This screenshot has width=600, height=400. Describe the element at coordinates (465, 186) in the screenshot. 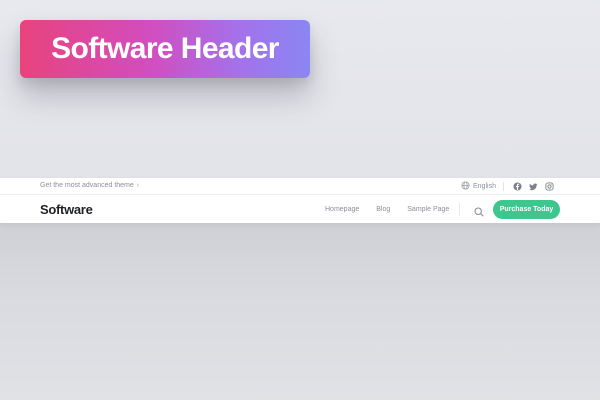

I see `globe-icon` at that location.